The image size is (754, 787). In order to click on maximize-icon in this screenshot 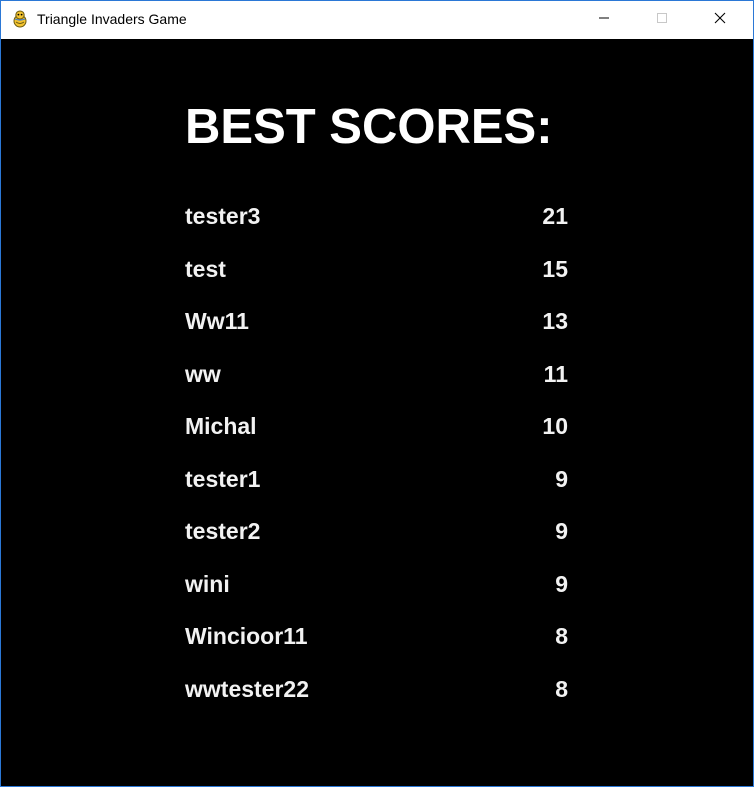, I will do `click(662, 20)`.